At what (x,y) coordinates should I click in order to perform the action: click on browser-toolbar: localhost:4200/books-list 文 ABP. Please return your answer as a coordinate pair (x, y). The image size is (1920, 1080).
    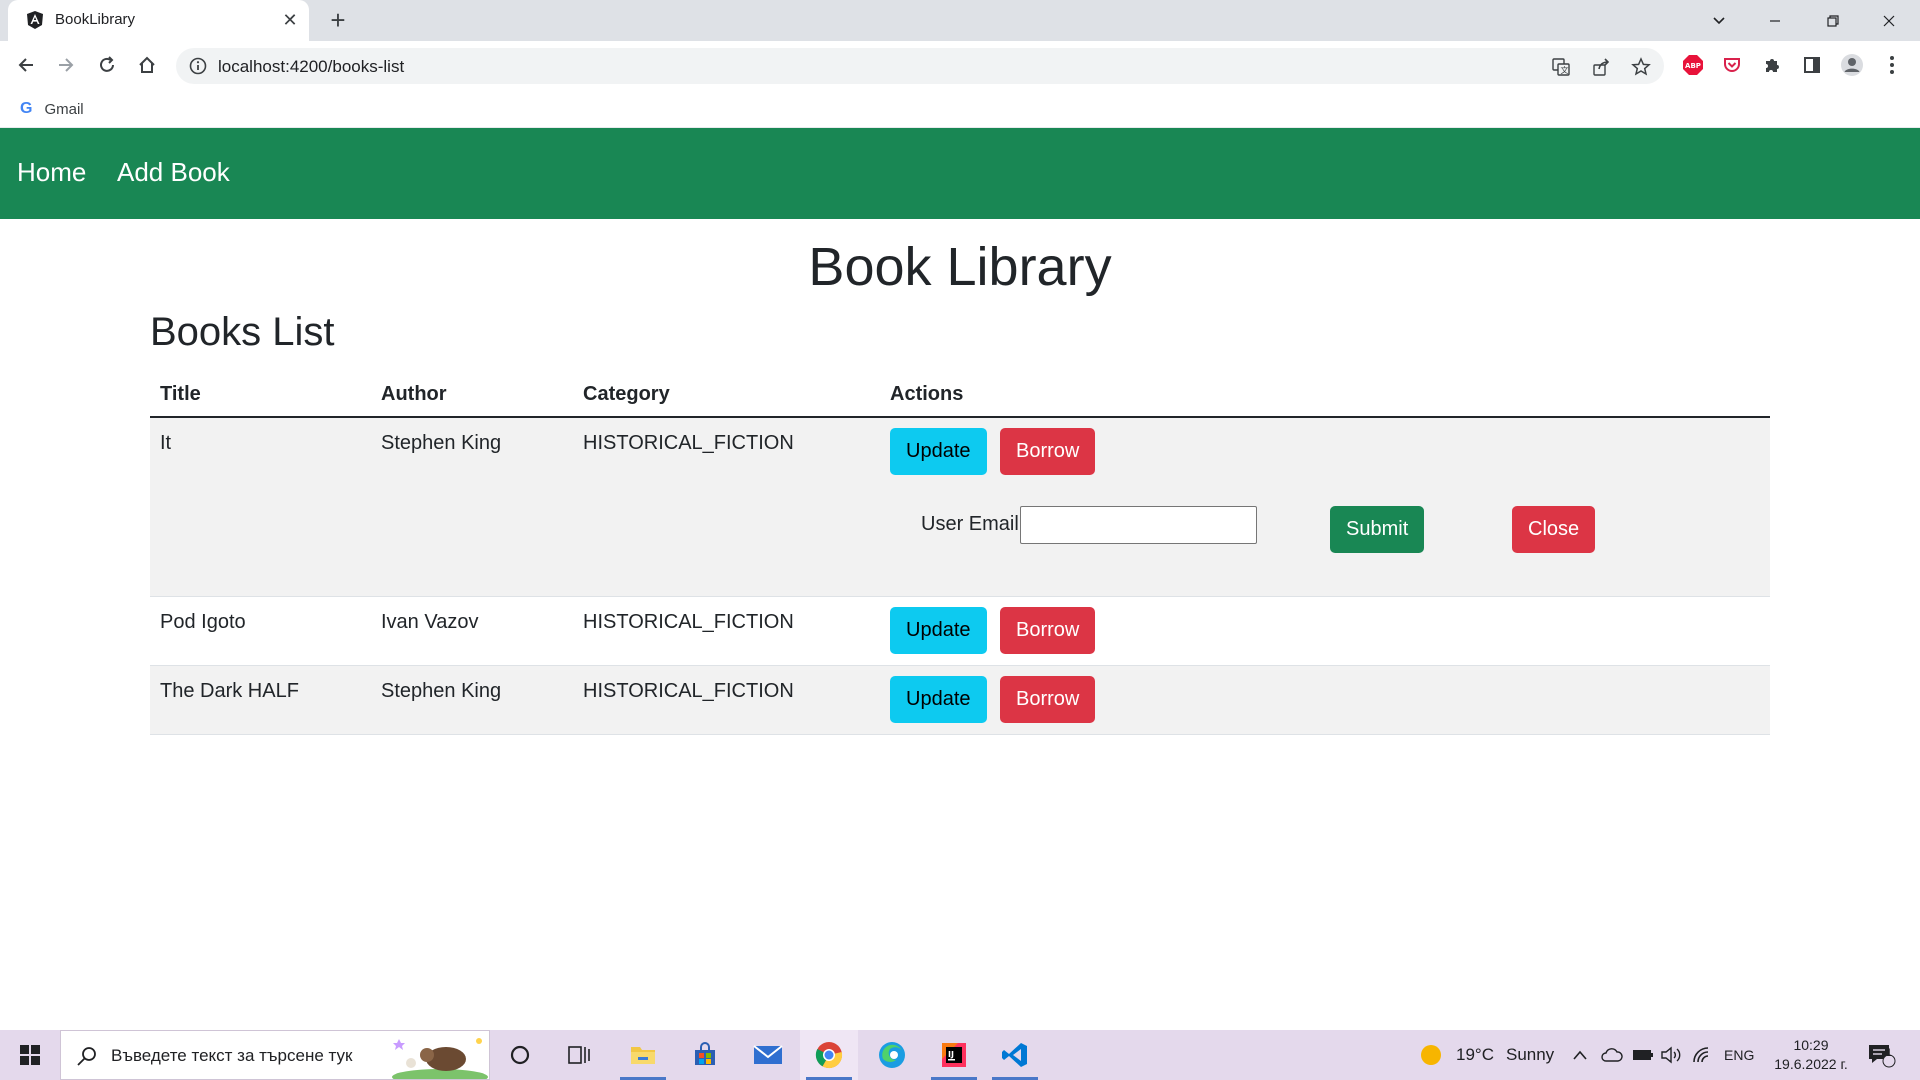
    Looking at the image, I should click on (960, 65).